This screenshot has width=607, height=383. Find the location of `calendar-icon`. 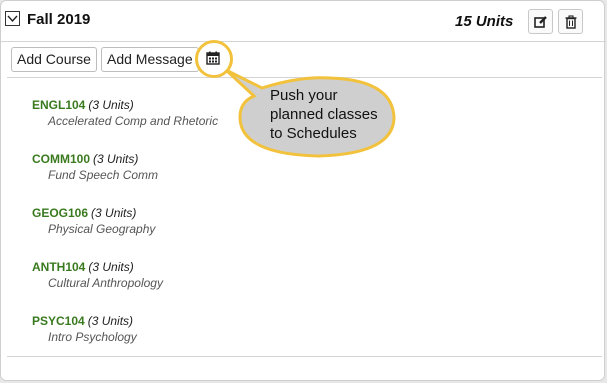

calendar-icon is located at coordinates (213, 58).